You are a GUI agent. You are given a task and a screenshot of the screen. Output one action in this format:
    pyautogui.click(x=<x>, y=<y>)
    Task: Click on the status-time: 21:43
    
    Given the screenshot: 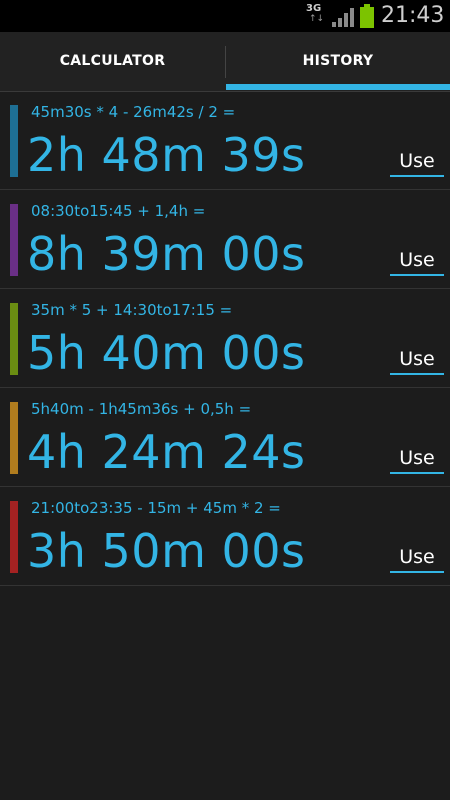 What is the action you would take?
    pyautogui.click(x=413, y=15)
    